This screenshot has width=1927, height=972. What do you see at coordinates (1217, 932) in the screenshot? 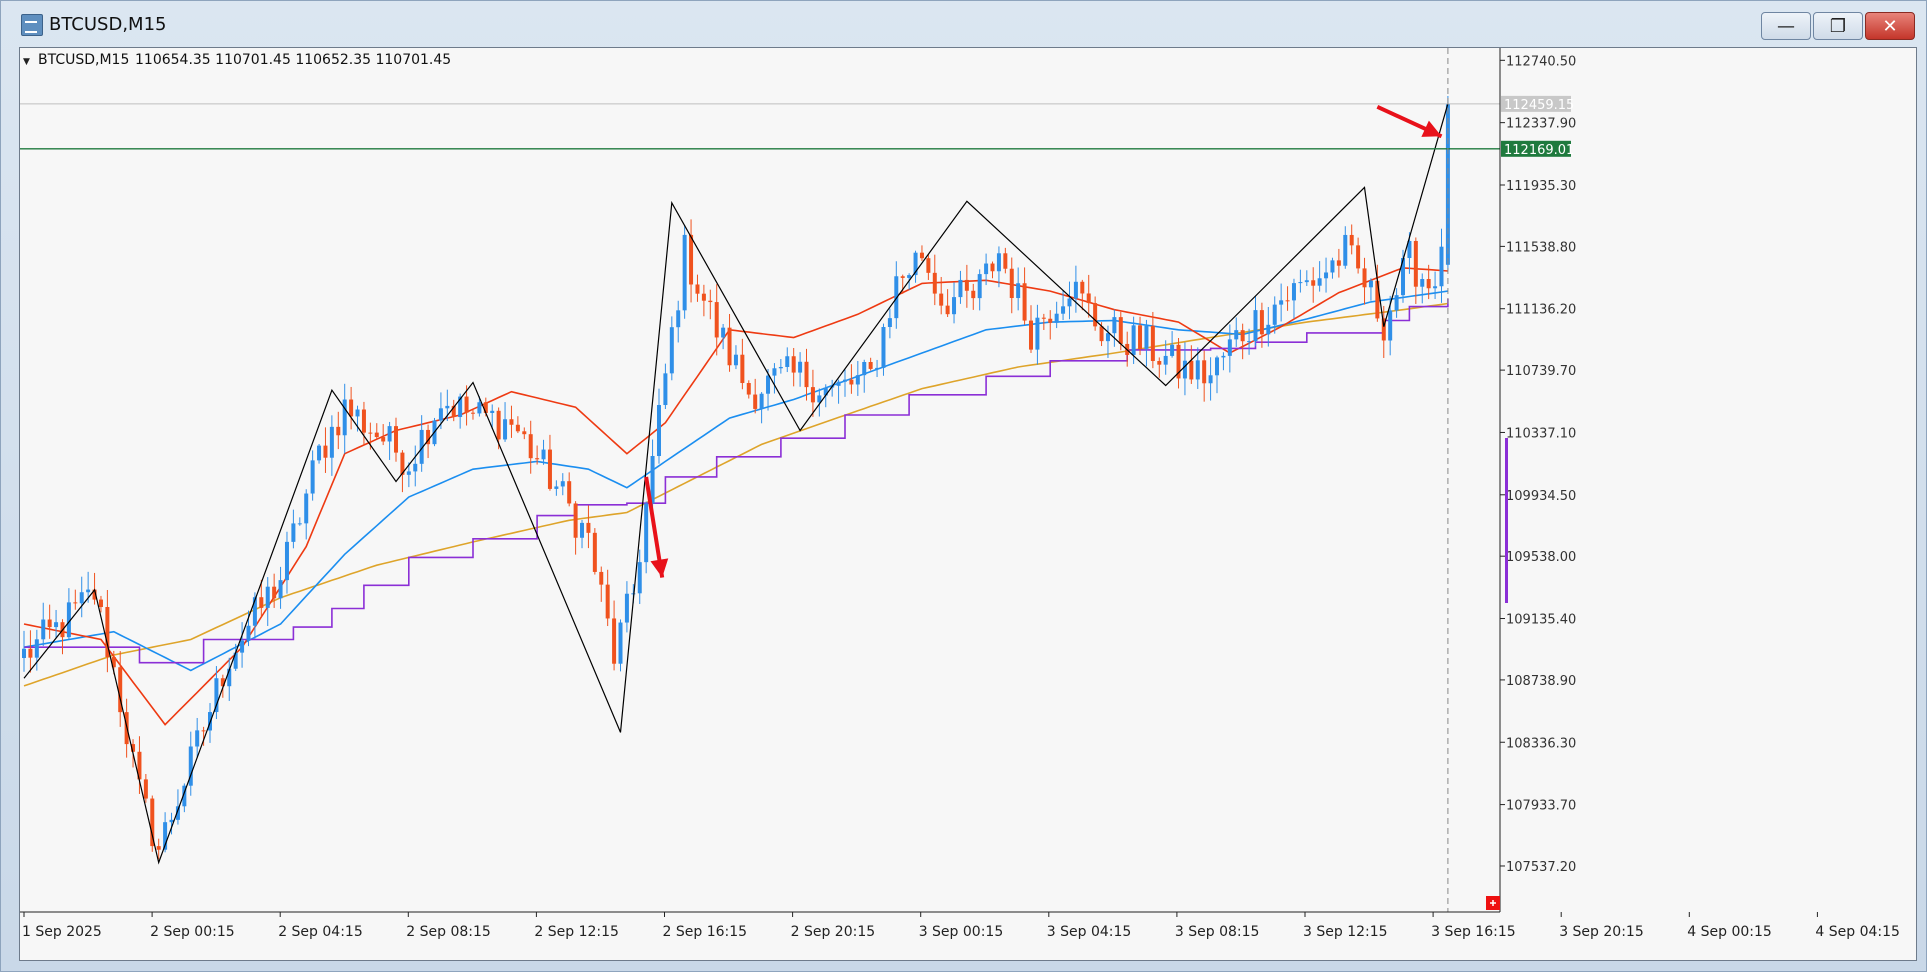
I see `time-tick-label: 3 Sep 08:15` at bounding box center [1217, 932].